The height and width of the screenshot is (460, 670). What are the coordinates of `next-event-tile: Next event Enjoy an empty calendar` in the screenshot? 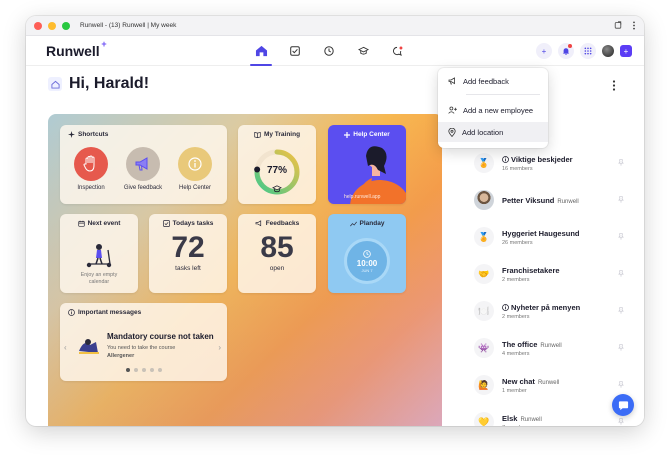 It's located at (99, 253).